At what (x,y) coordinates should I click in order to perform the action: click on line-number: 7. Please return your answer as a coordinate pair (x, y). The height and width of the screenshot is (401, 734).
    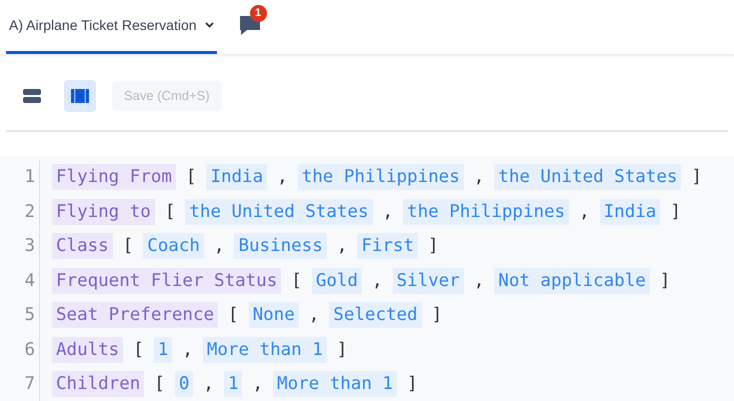
    Looking at the image, I should click on (29, 384).